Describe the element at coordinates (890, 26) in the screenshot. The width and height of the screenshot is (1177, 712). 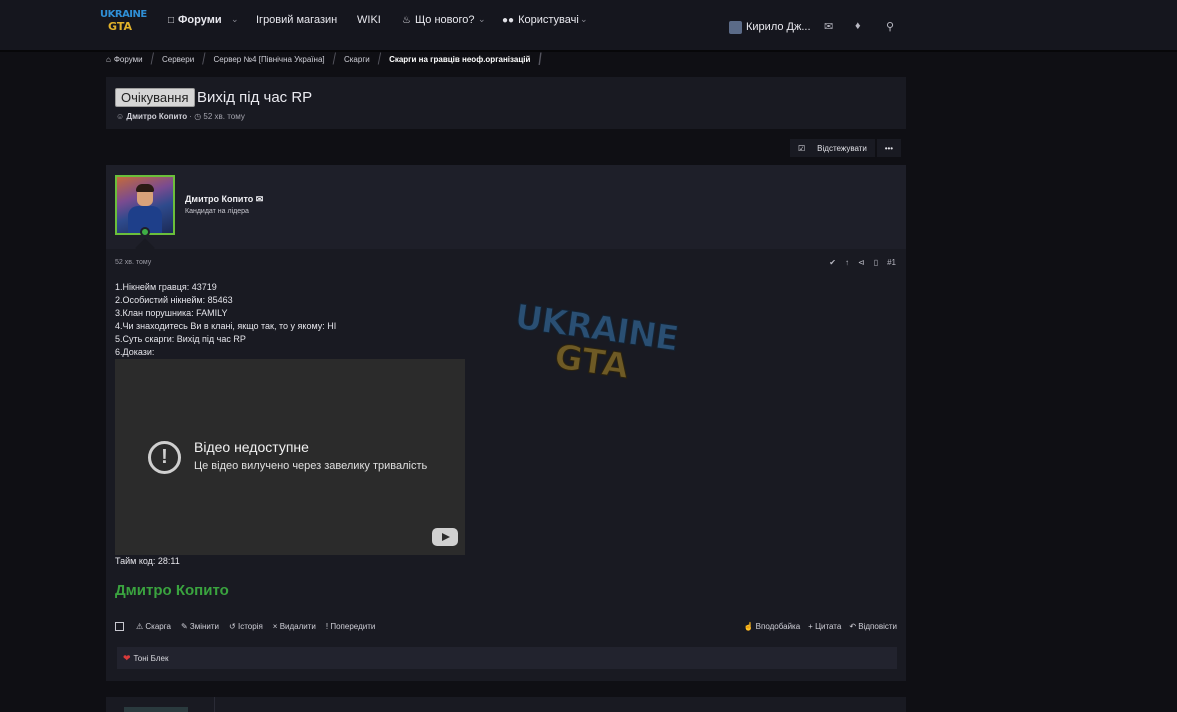
I see `search-icon: ⚲` at that location.